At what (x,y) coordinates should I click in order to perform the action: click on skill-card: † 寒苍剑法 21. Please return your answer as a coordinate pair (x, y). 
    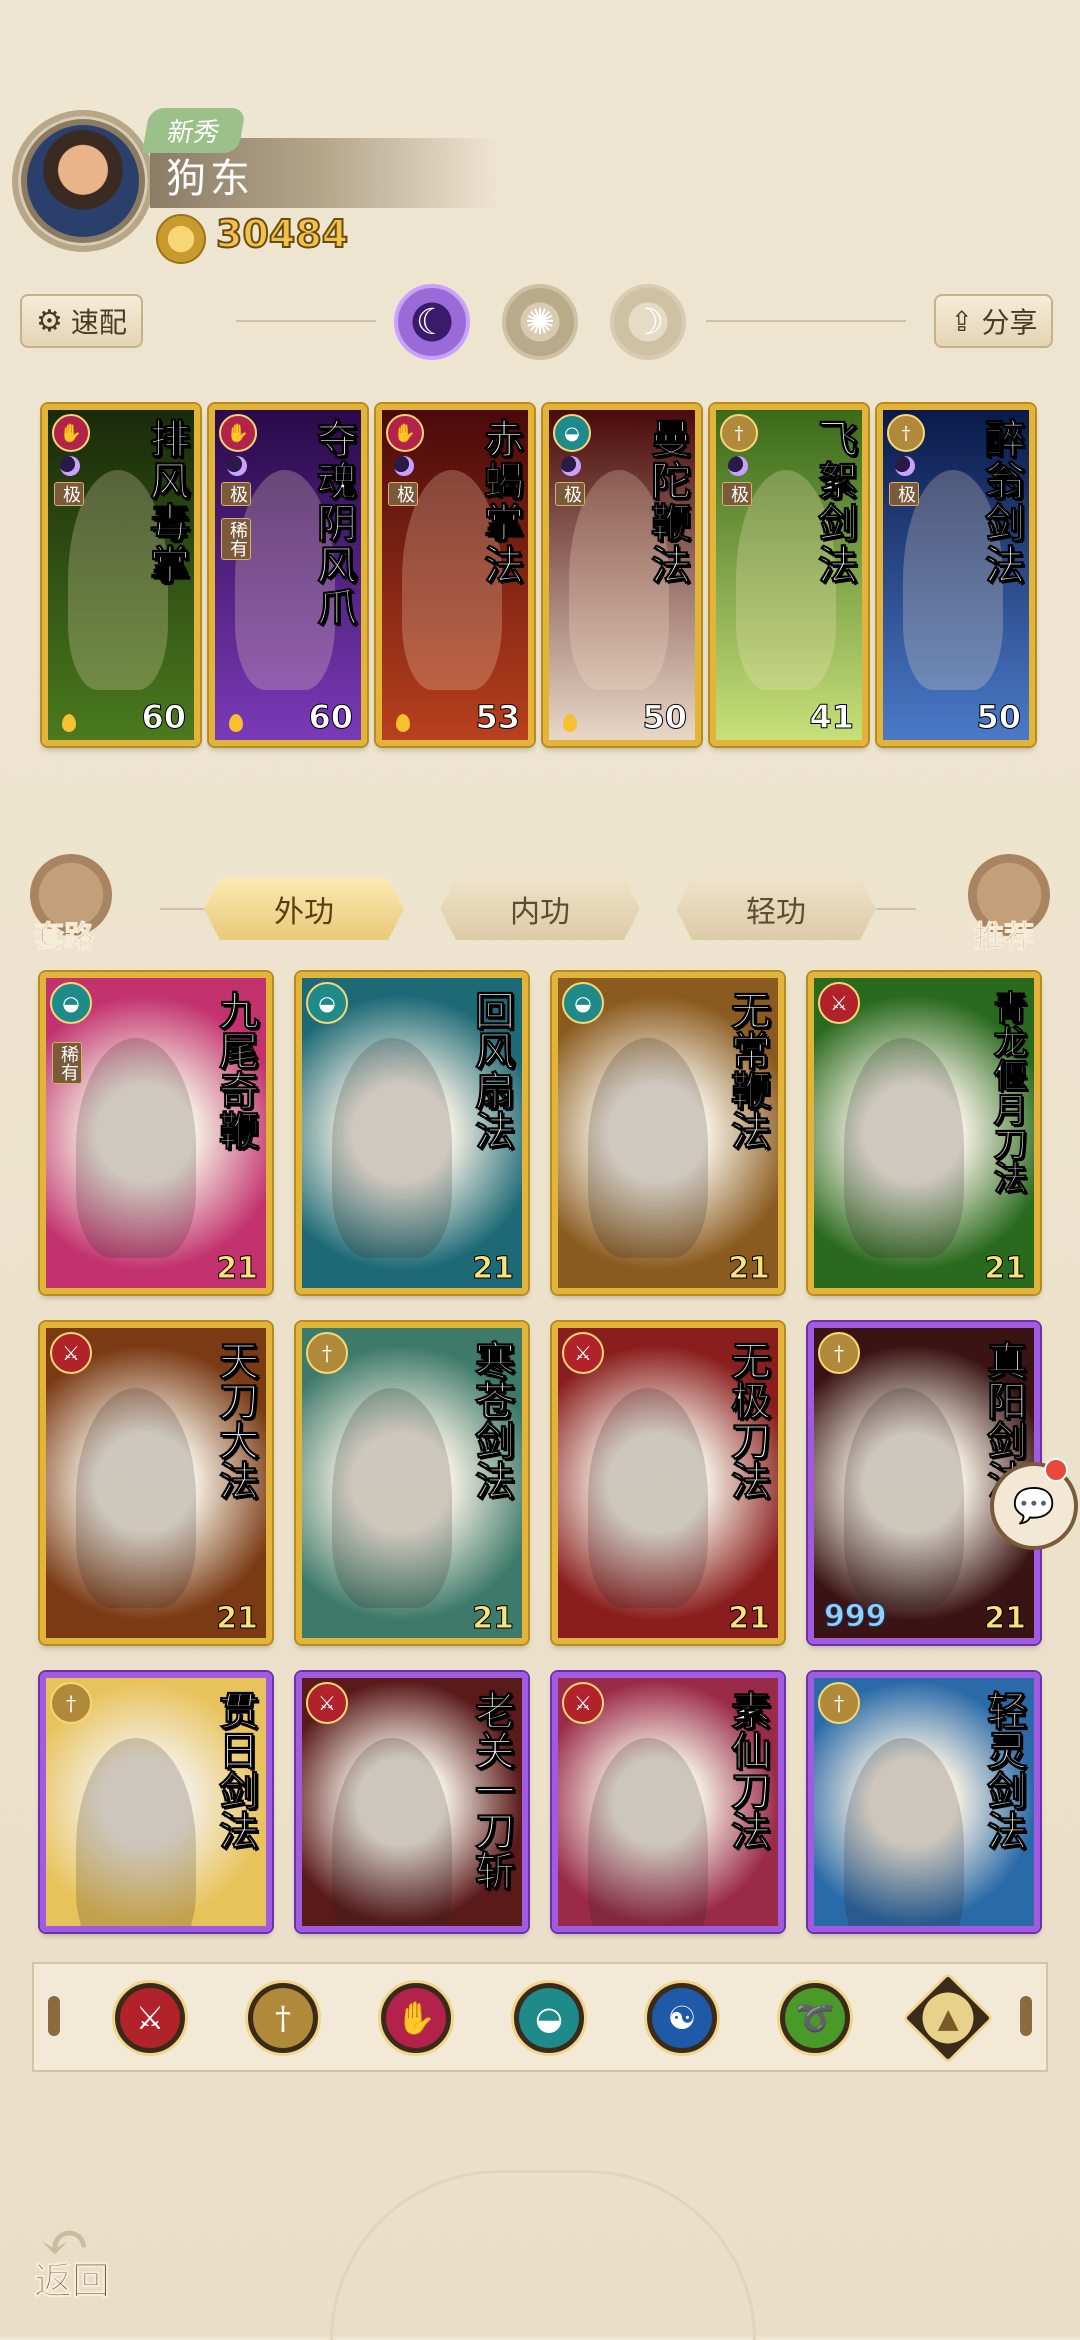
    Looking at the image, I should click on (412, 1483).